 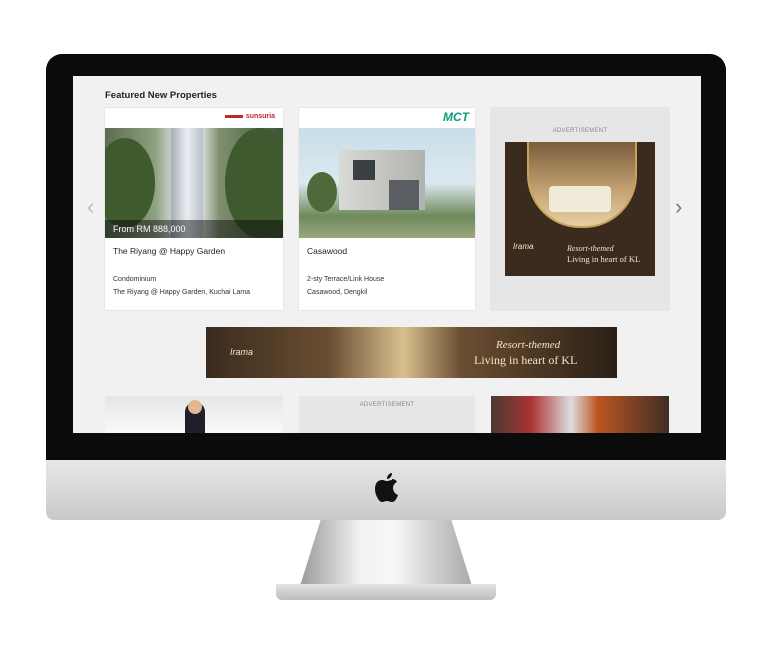 I want to click on house-shape, so click(x=382, y=180).